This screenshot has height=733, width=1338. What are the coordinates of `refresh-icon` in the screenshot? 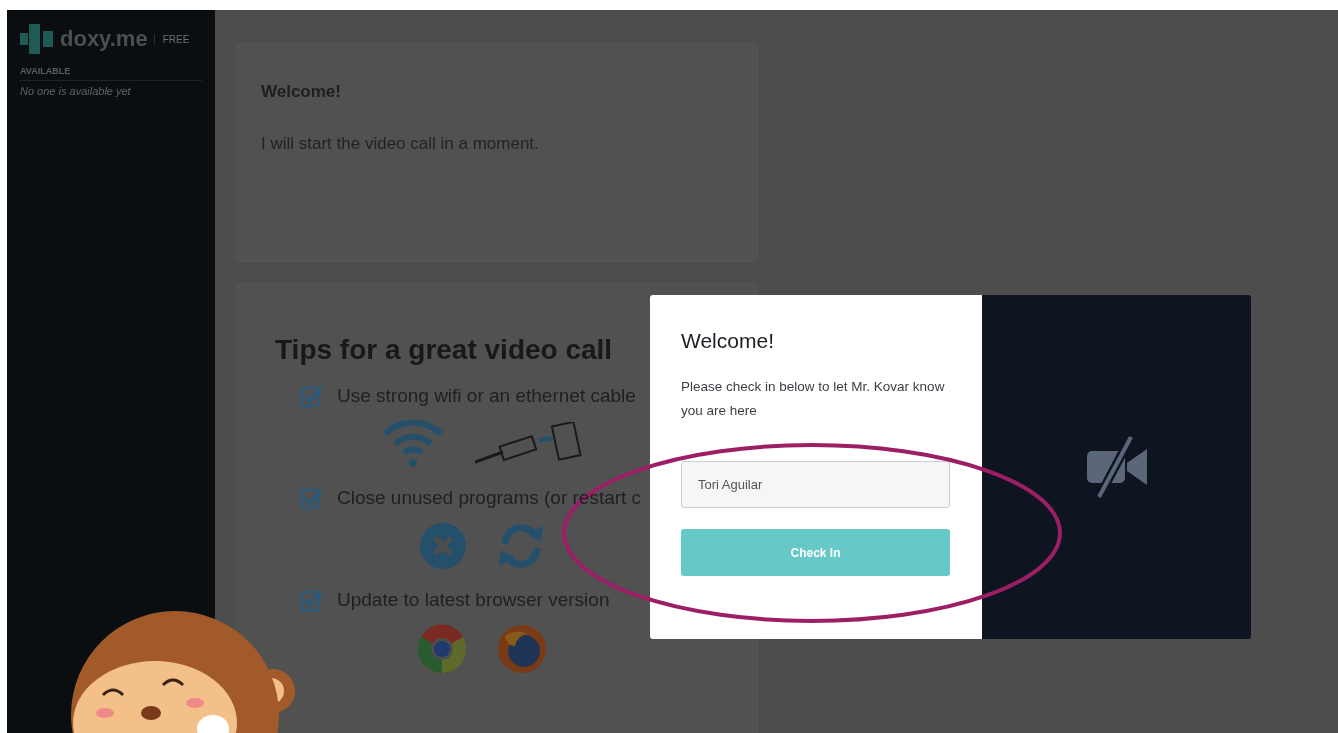 It's located at (521, 546).